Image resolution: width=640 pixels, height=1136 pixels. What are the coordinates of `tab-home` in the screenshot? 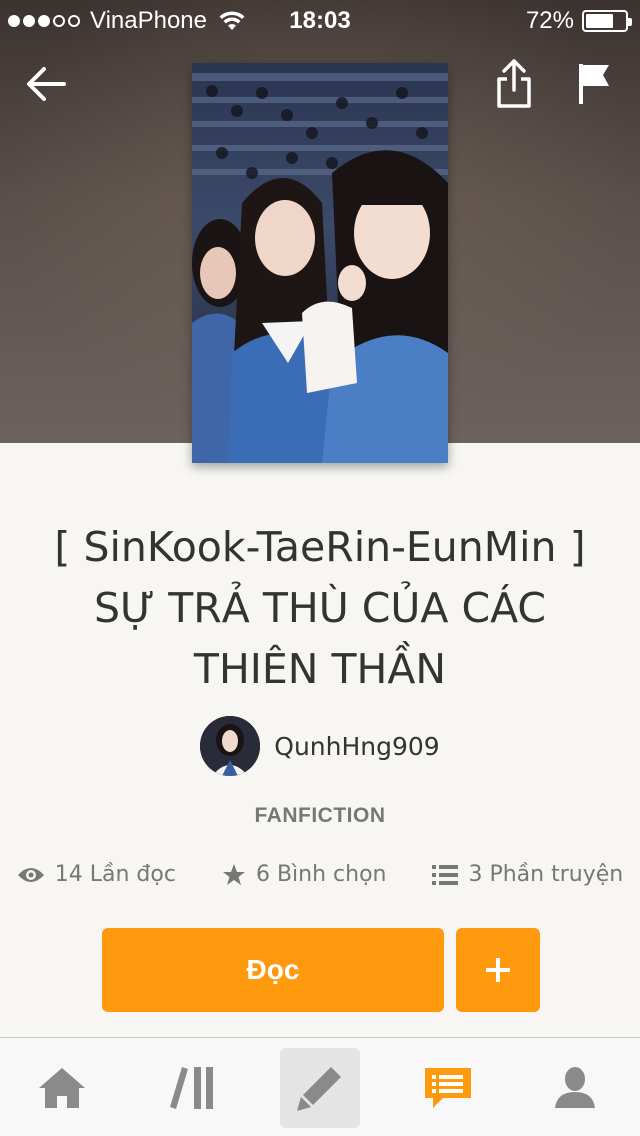 It's located at (62, 1088).